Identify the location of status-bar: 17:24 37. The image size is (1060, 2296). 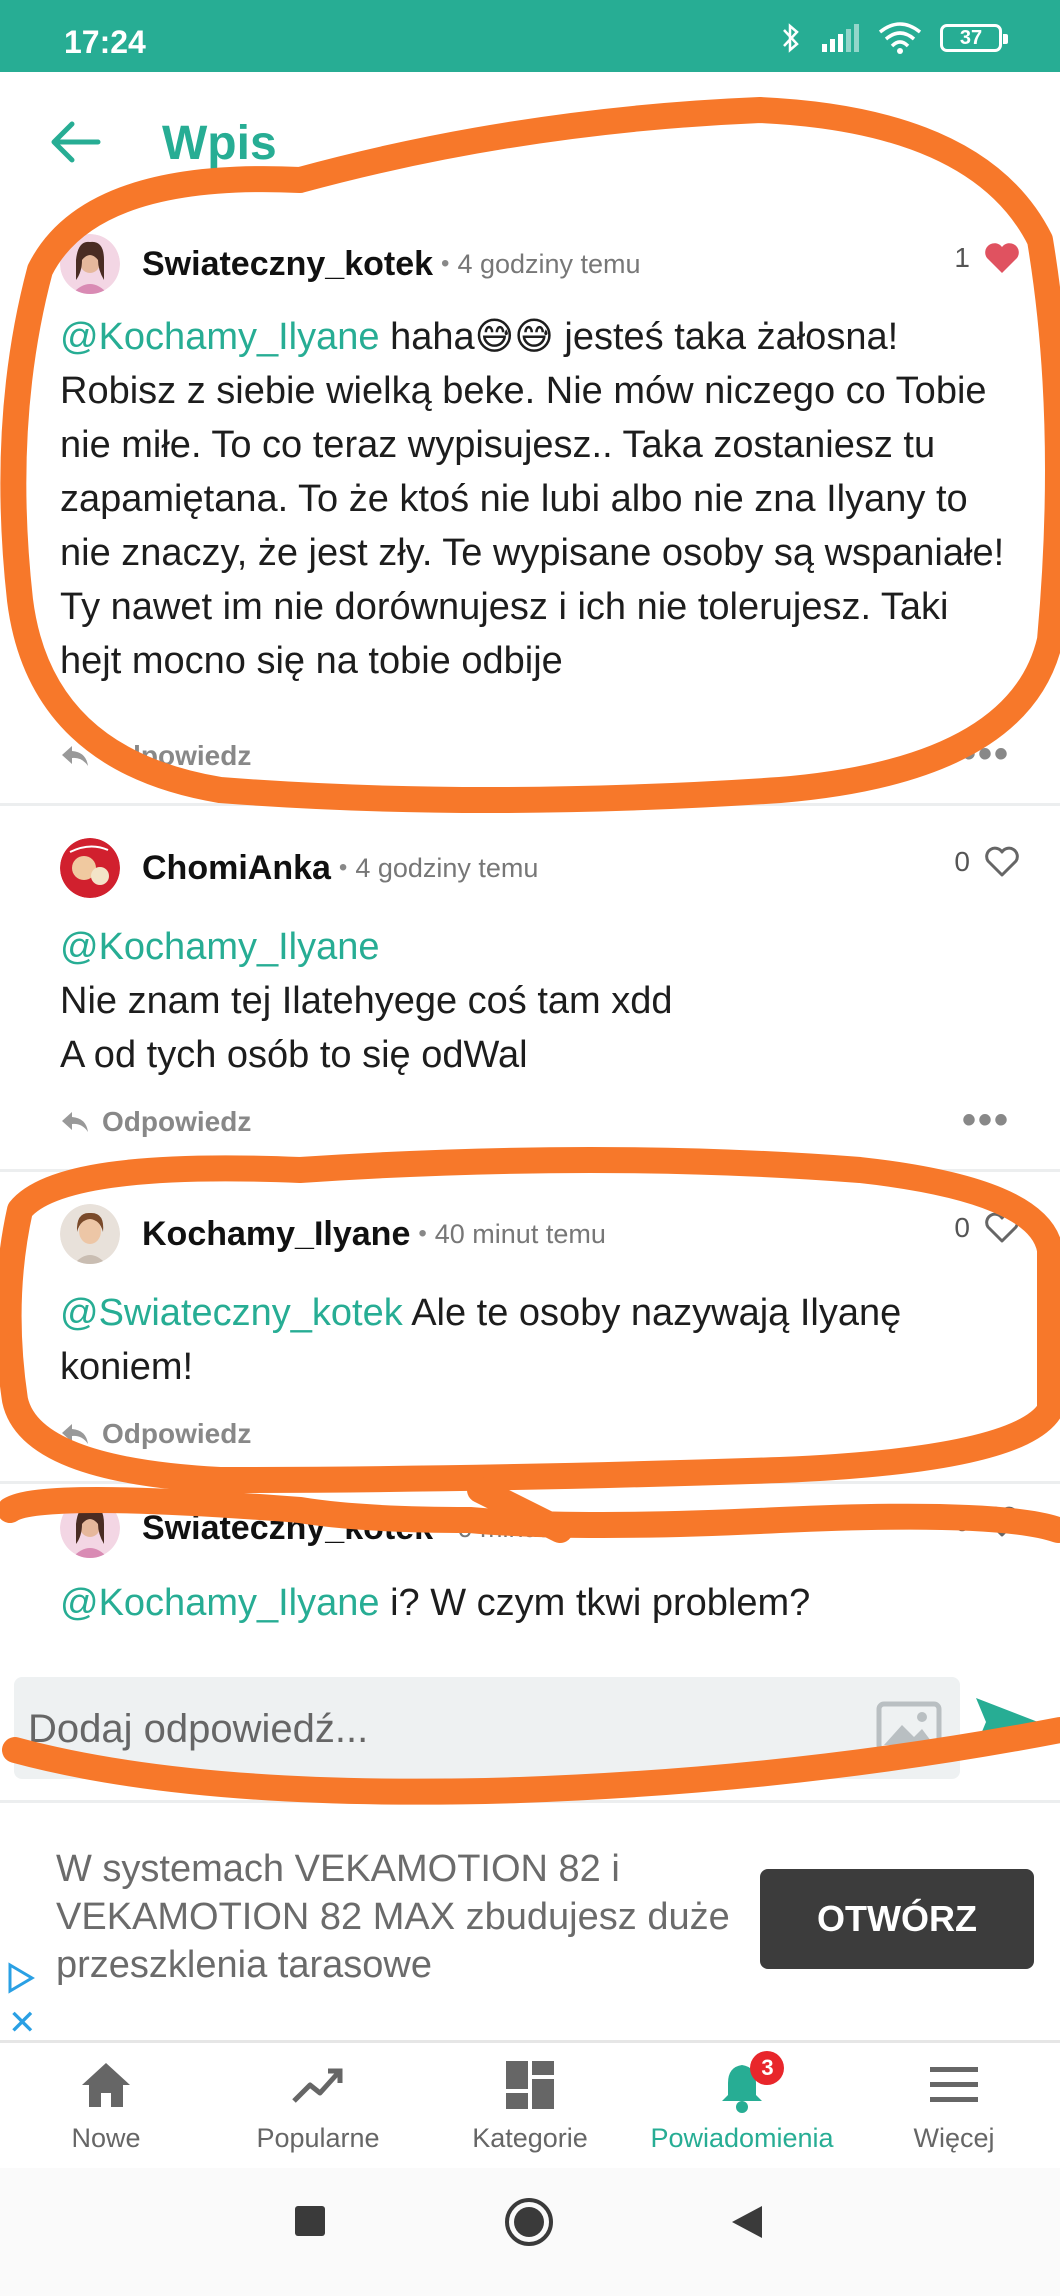
(530, 36).